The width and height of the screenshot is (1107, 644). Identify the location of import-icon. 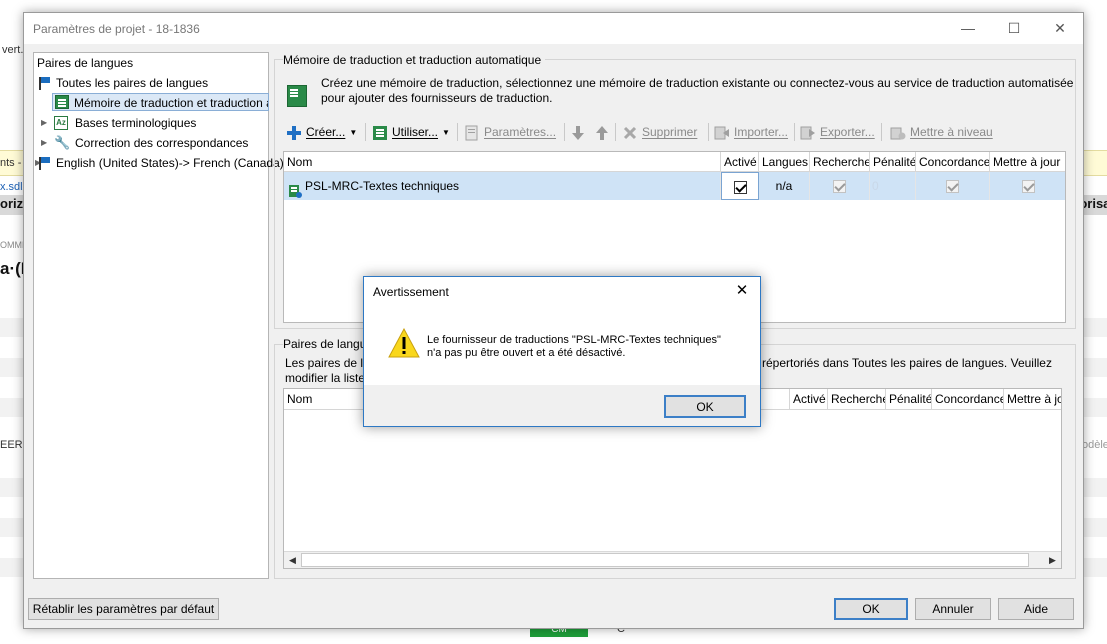
(722, 133).